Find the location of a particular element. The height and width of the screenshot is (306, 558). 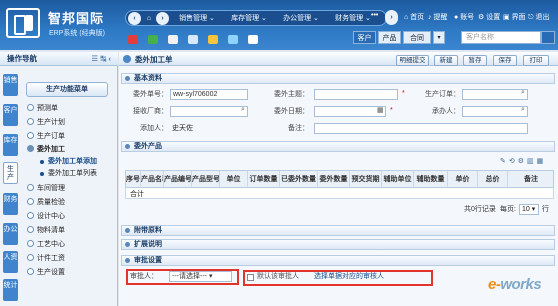

vtab-inventory: 库存 is located at coordinates (10, 145).